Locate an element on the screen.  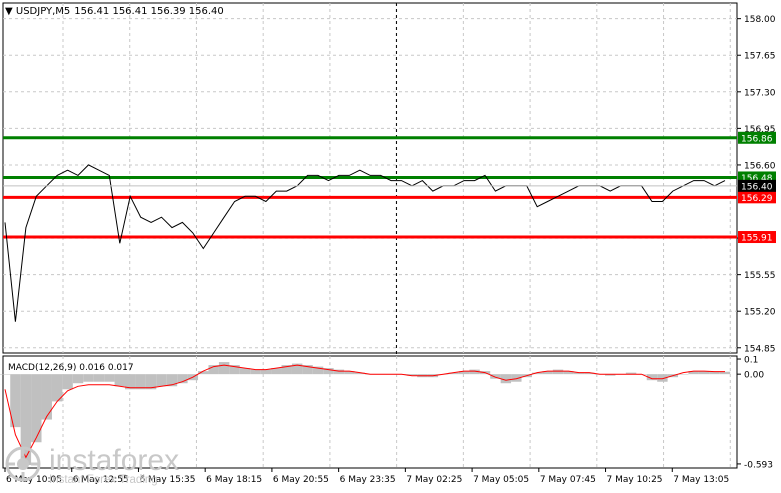
y-tick-label: 156.60 is located at coordinates (760, 166).